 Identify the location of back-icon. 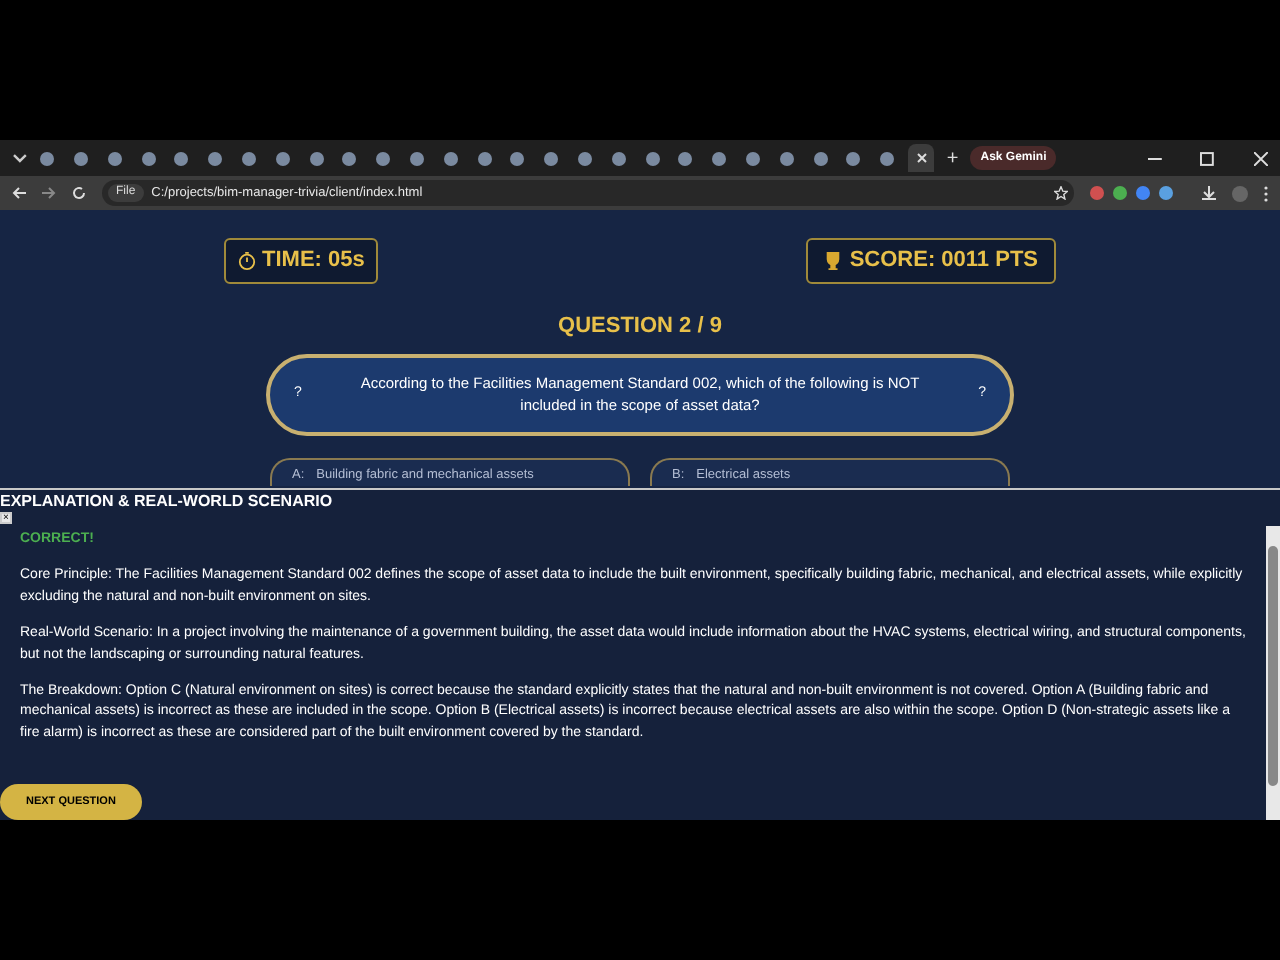
(19, 193).